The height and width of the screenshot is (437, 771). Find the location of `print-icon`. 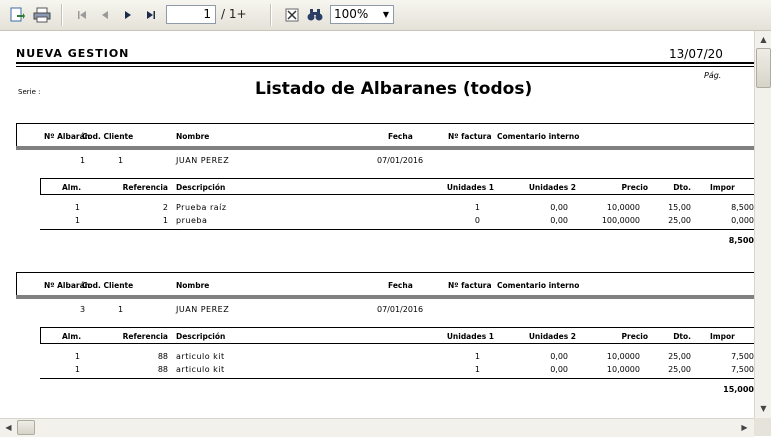

print-icon is located at coordinates (42, 15).